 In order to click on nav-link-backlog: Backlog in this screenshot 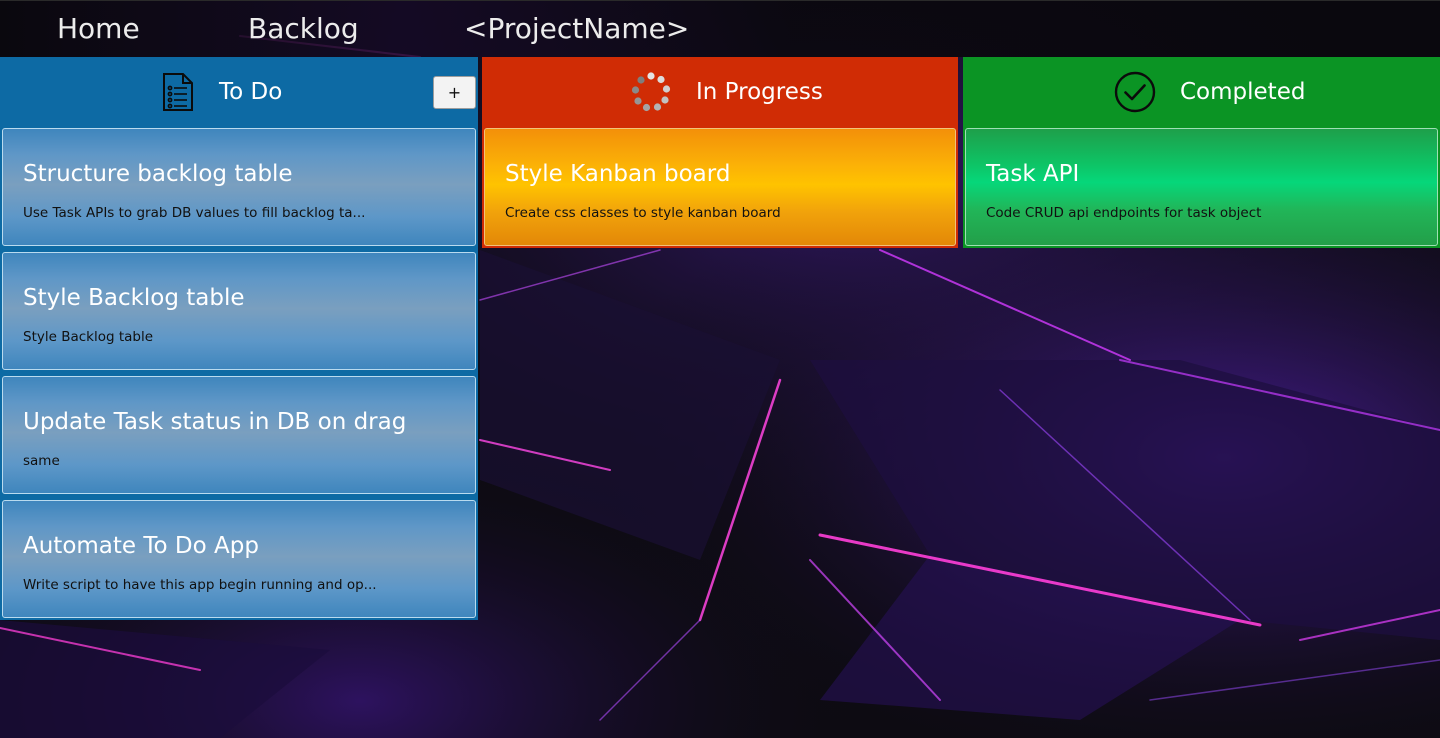, I will do `click(303, 29)`.